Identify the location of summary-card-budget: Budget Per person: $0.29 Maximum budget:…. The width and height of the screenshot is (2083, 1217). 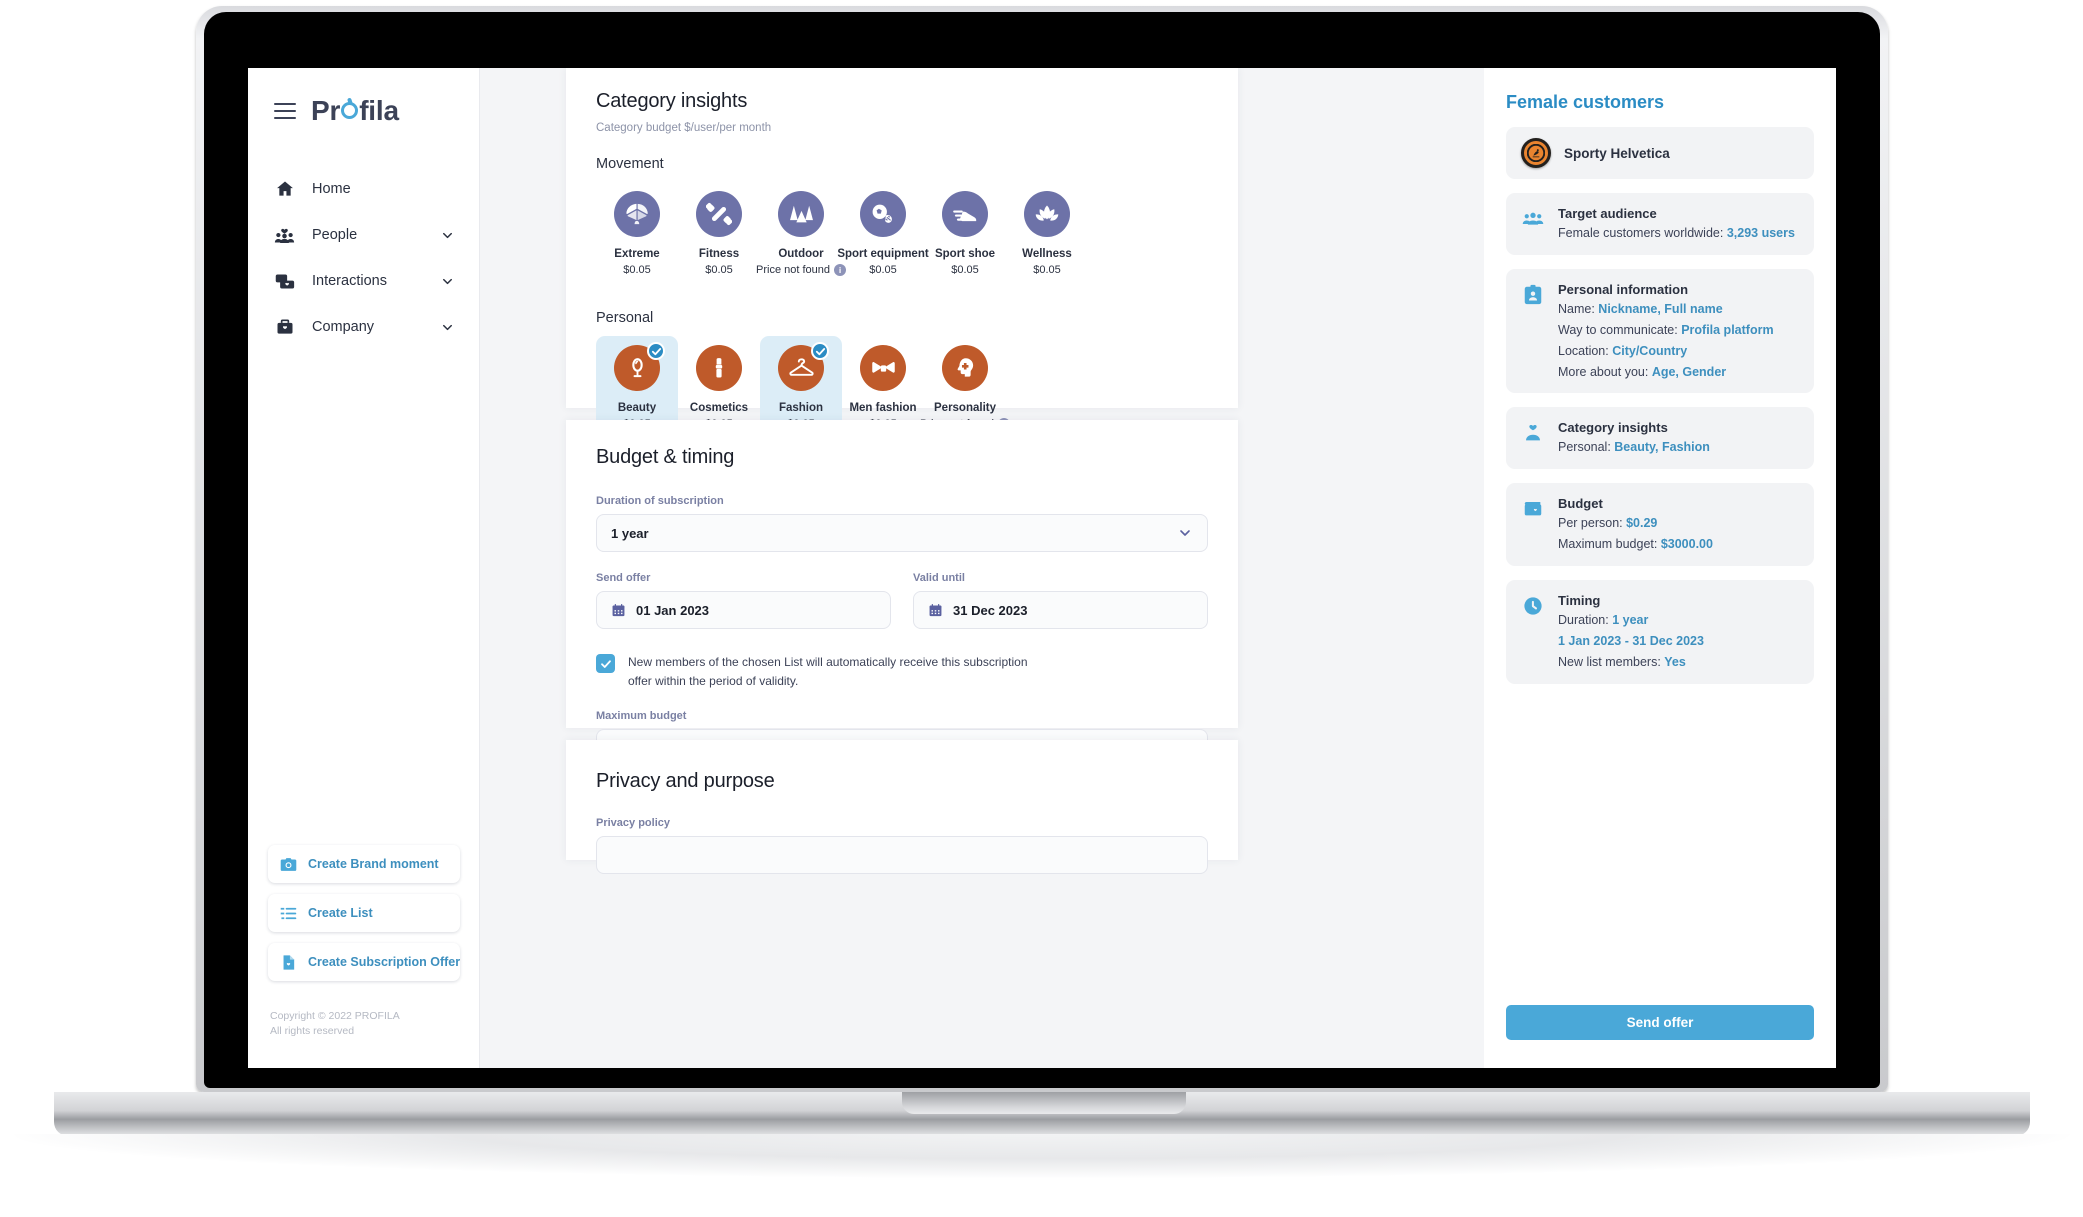
(1660, 524).